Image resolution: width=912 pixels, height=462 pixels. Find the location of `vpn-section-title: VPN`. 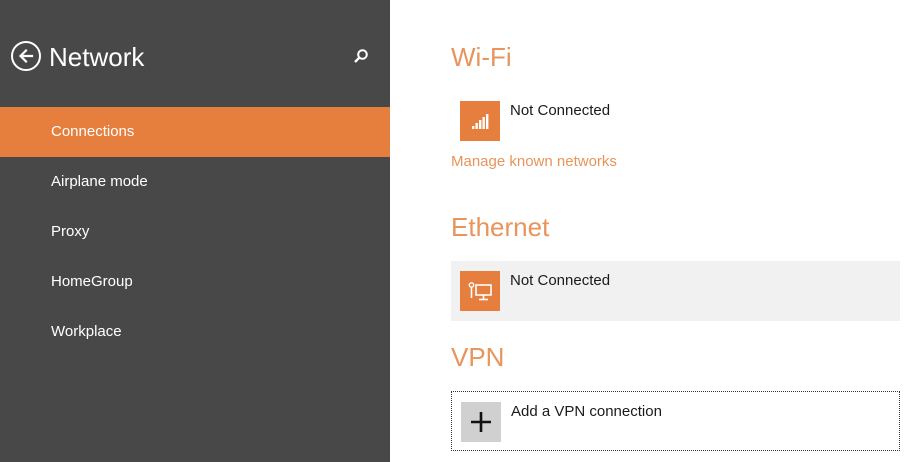

vpn-section-title: VPN is located at coordinates (478, 357).